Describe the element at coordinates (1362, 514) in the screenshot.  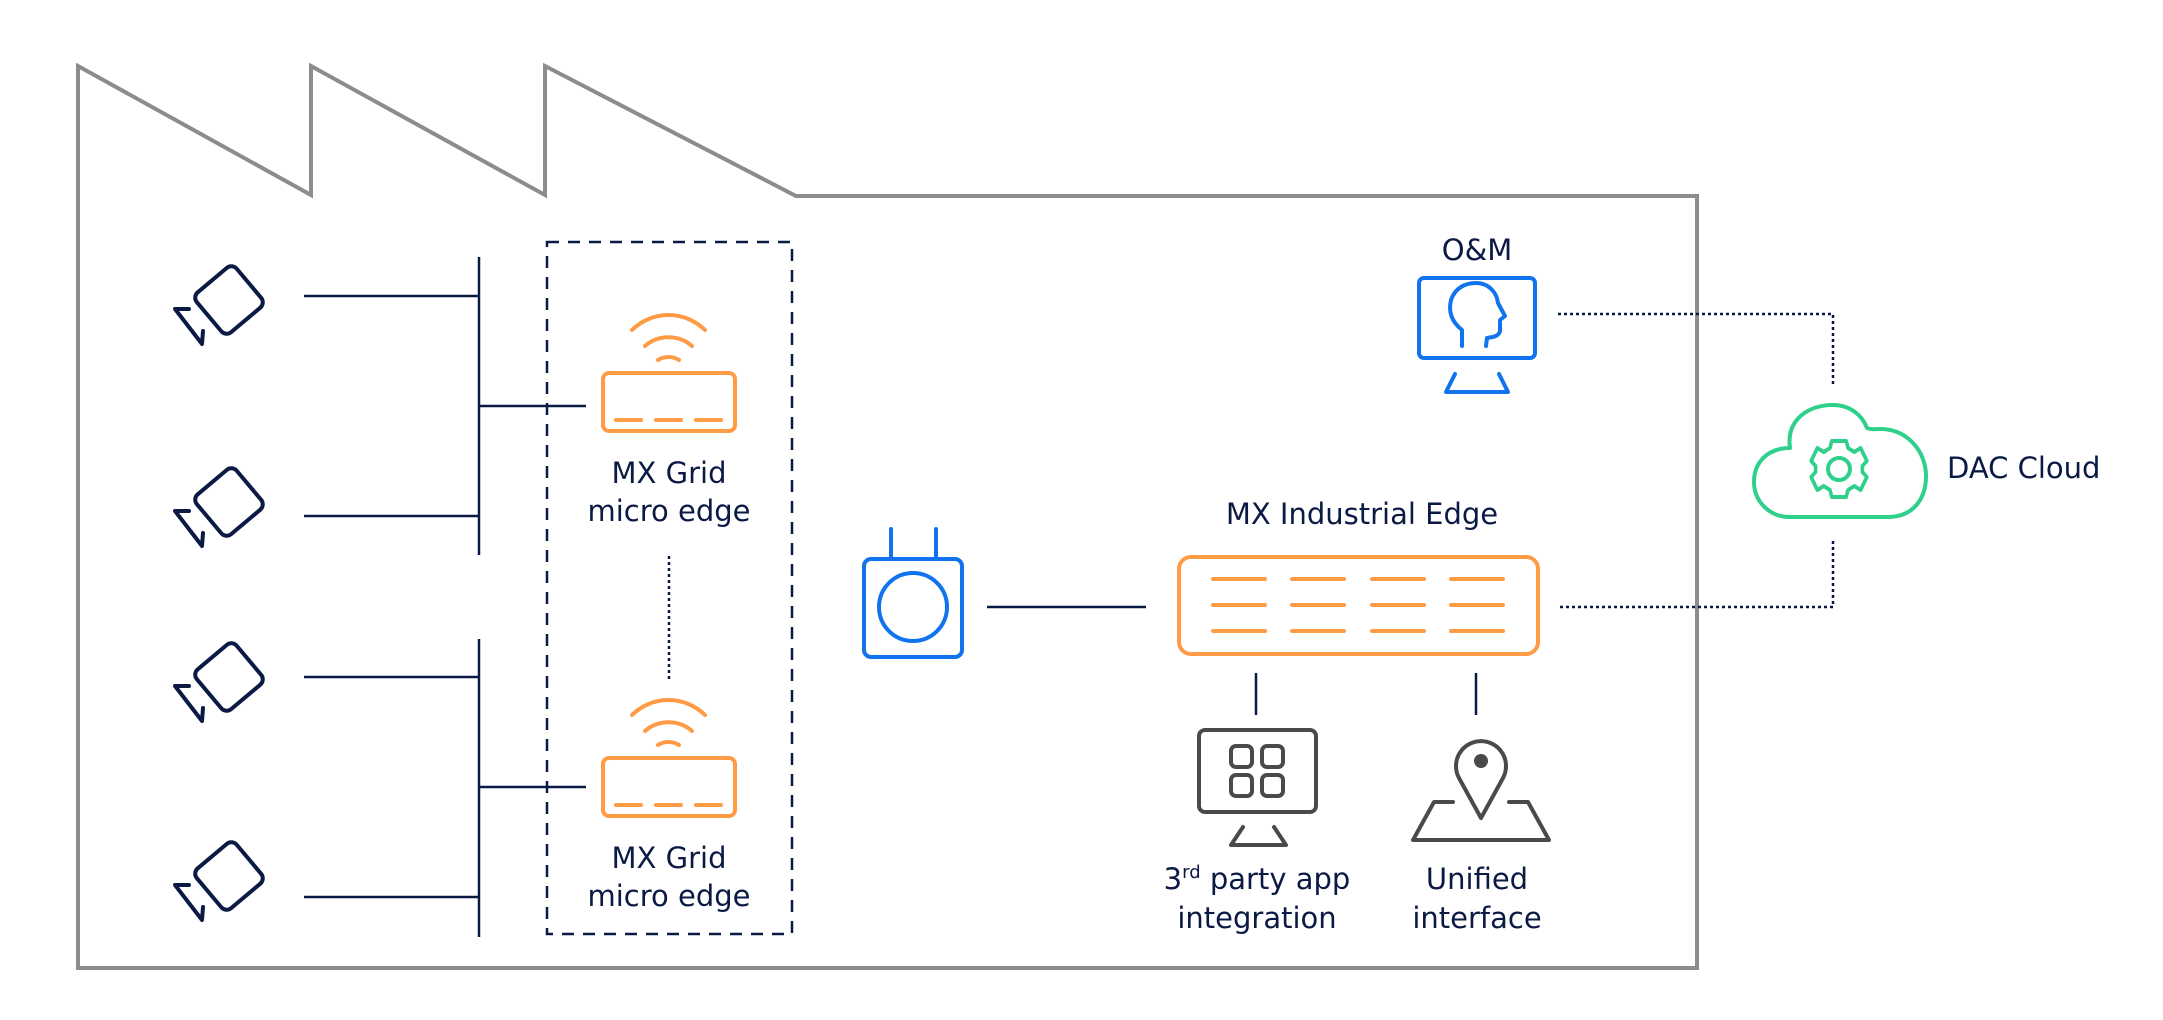
I see `industrial-edge-label: MX Industrial Edge` at that location.